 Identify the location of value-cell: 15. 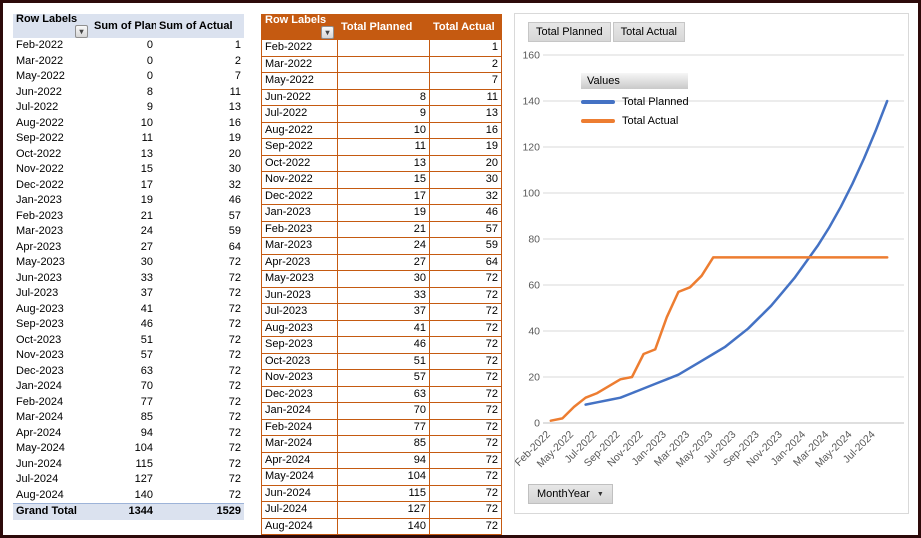
(123, 170).